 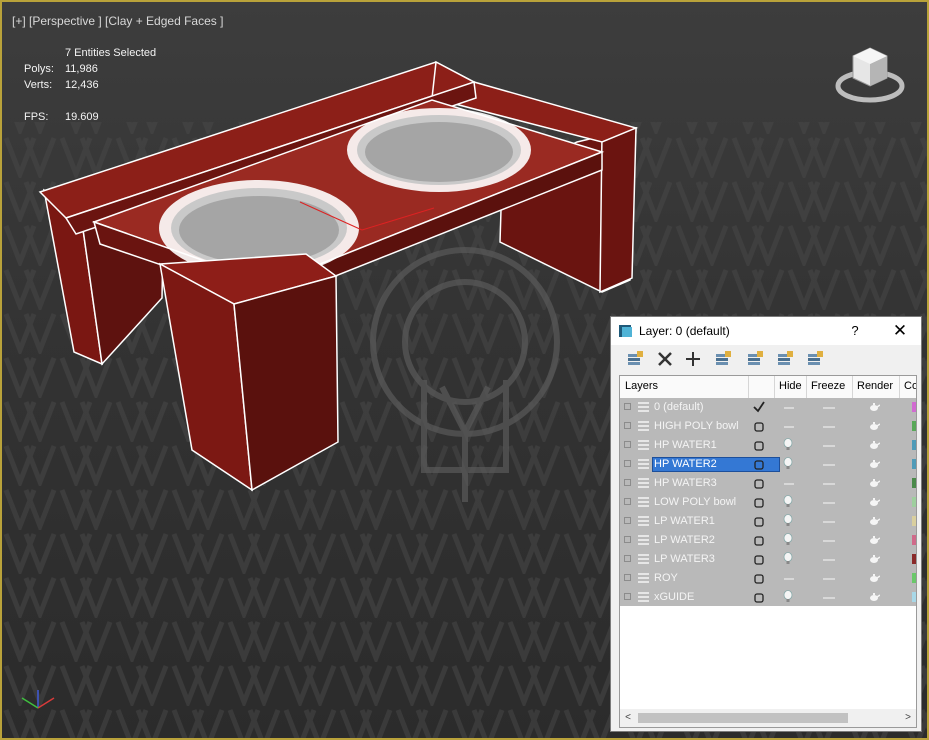 I want to click on viewcube-icon, so click(x=870, y=74).